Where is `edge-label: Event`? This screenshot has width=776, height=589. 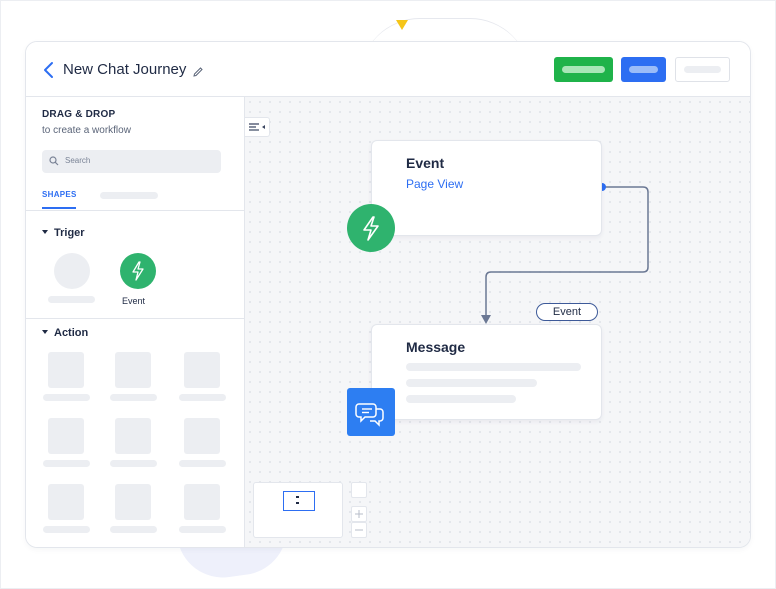
edge-label: Event is located at coordinates (567, 312).